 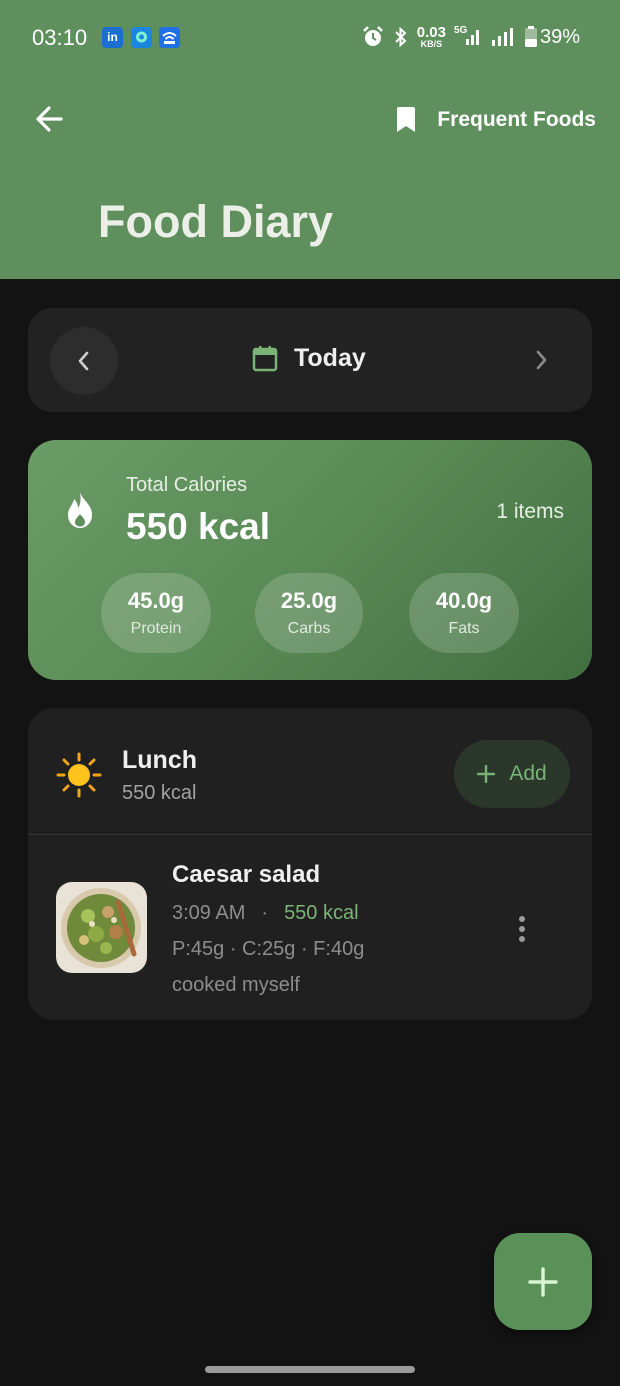 What do you see at coordinates (141, 37) in the screenshot?
I see `chat-app-icon` at bounding box center [141, 37].